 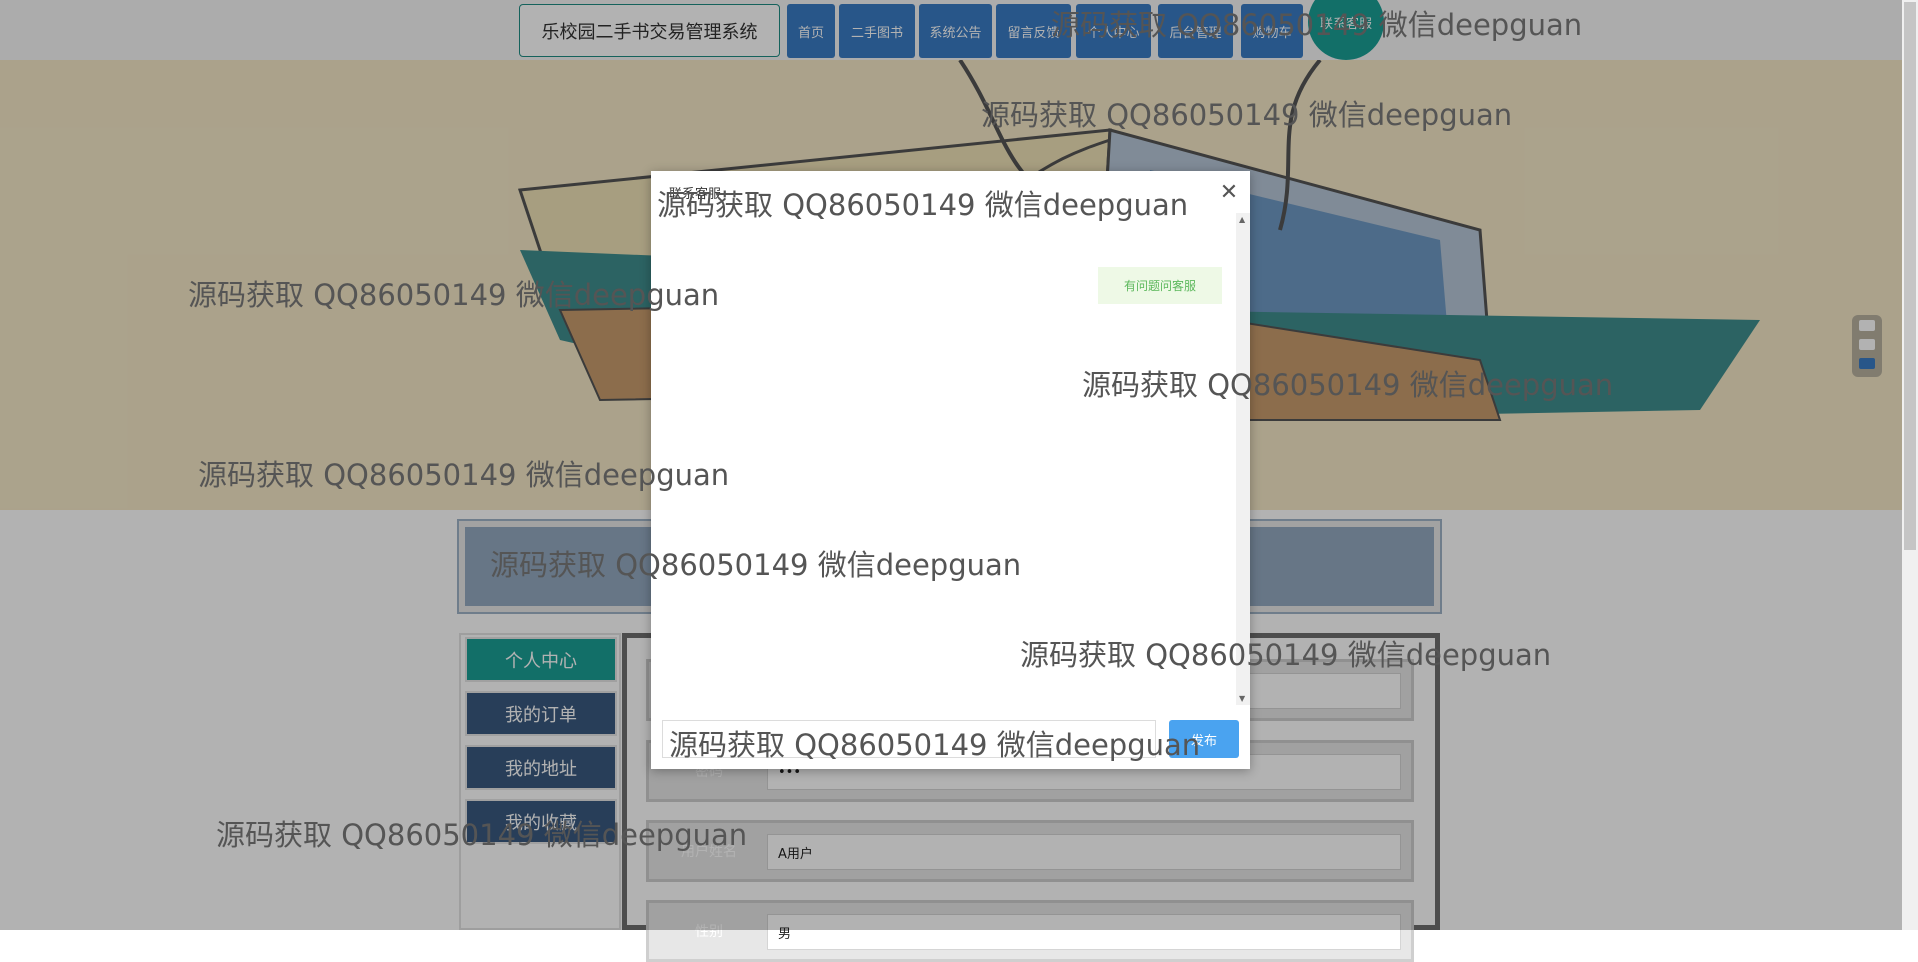 I want to click on service-message: 有问题问客服, so click(x=1160, y=285).